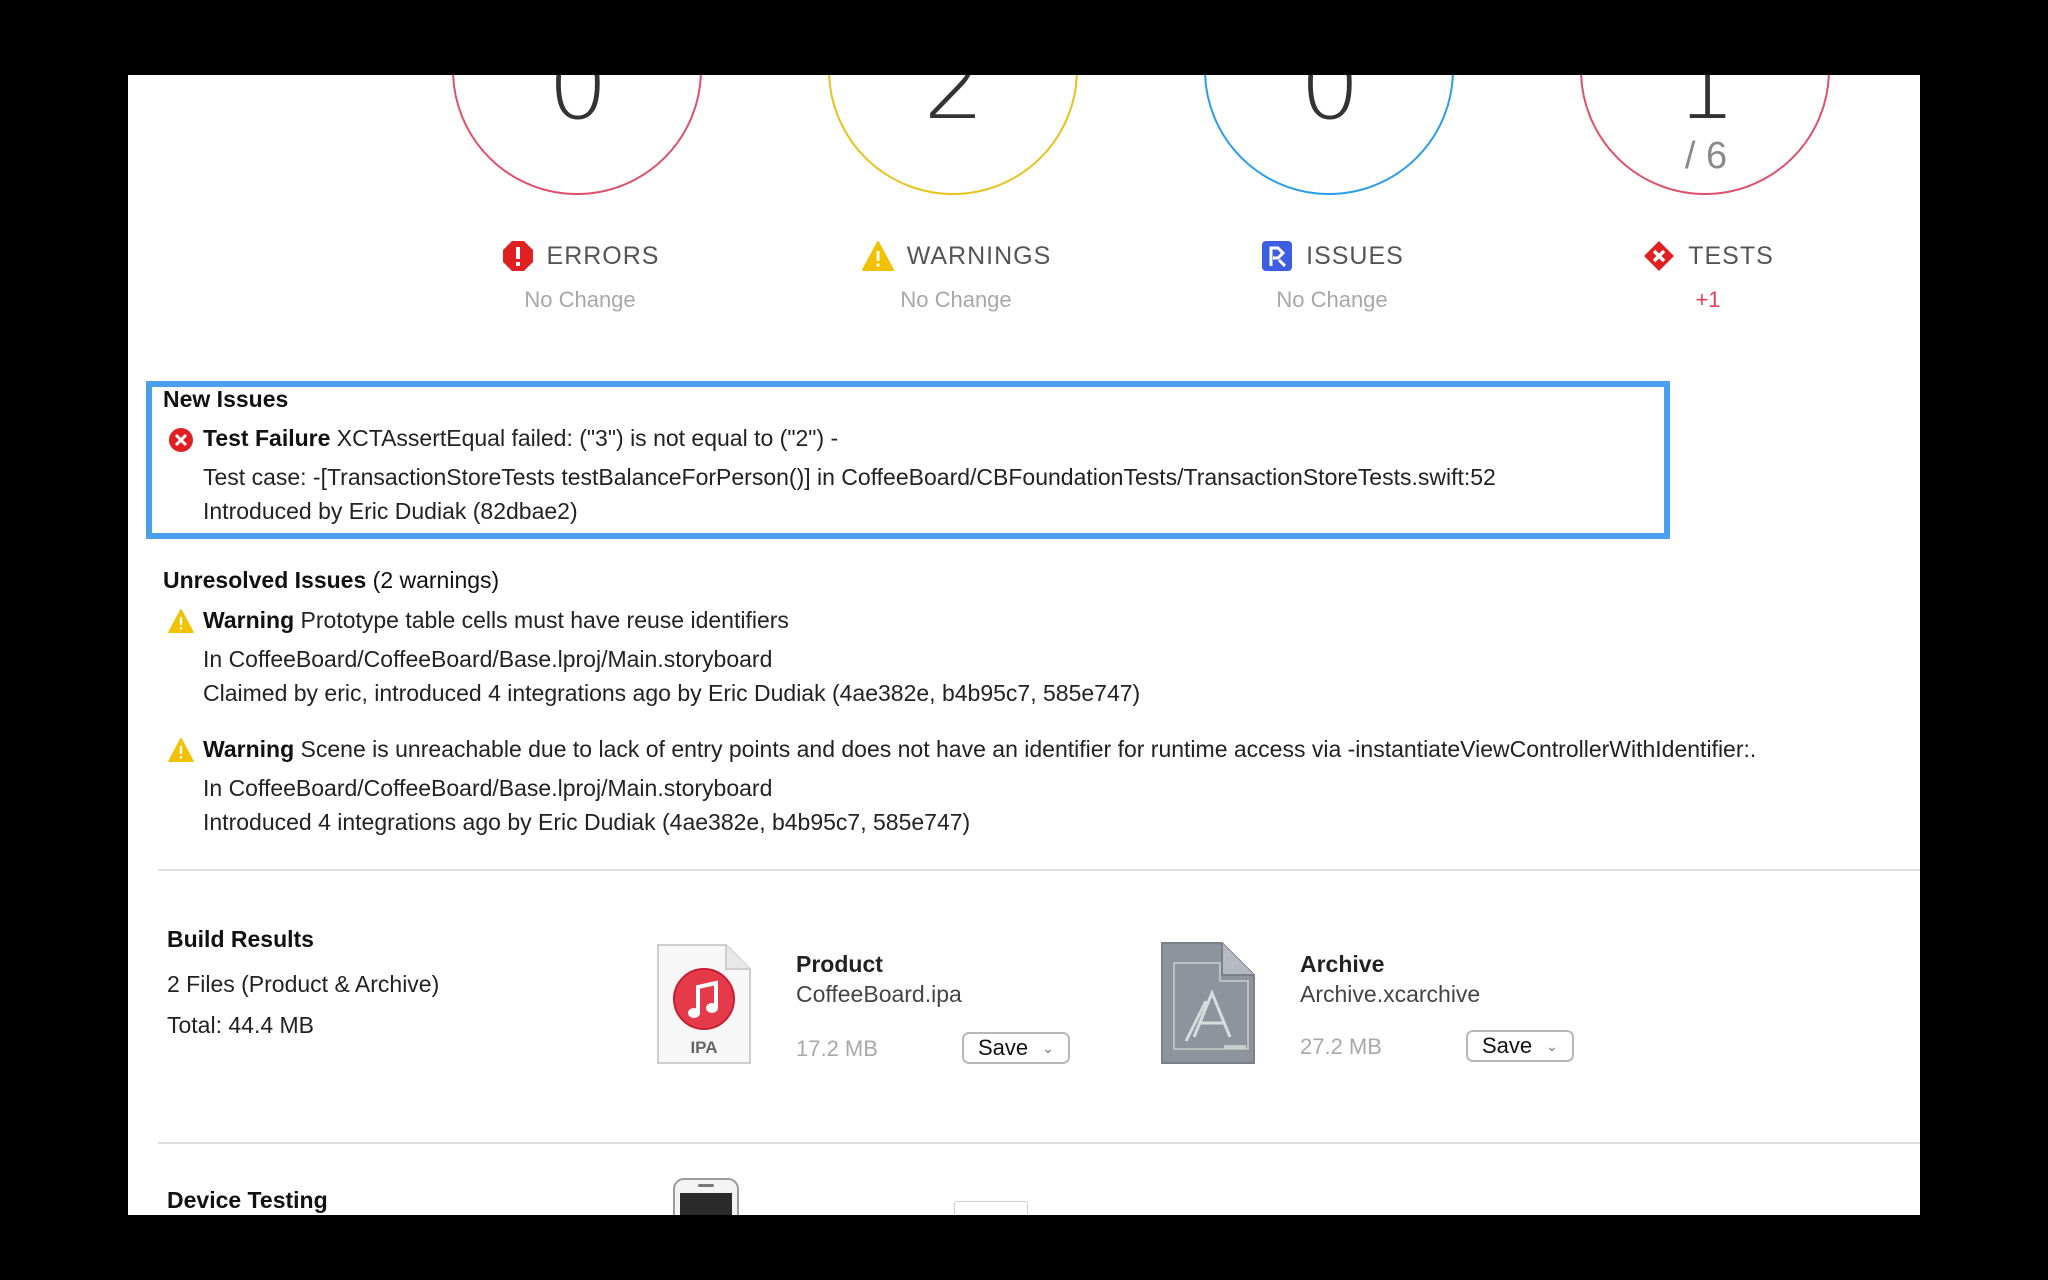 The image size is (2048, 1280). I want to click on device-testing-title: Device Testing, so click(247, 1200).